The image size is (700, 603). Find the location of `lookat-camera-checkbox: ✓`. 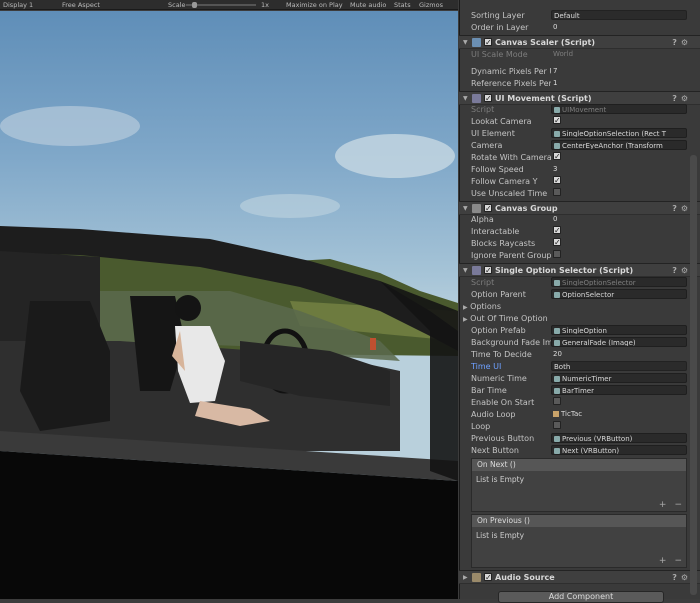

lookat-camera-checkbox: ✓ is located at coordinates (557, 120).